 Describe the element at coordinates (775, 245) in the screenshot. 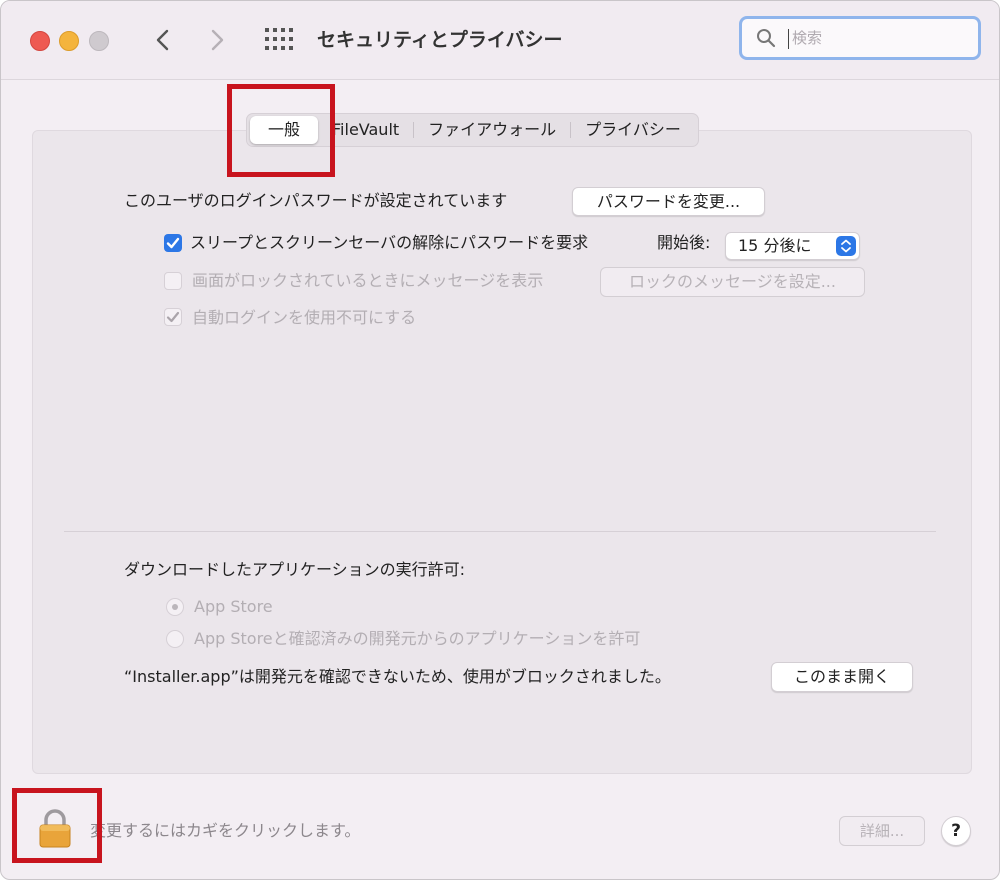

I see `start-after-value: 15 分後に` at that location.